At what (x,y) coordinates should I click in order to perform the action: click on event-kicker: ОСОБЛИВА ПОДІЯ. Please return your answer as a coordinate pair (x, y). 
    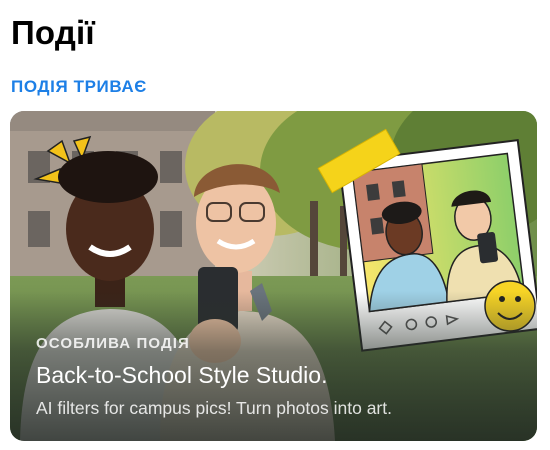
    Looking at the image, I should click on (113, 343).